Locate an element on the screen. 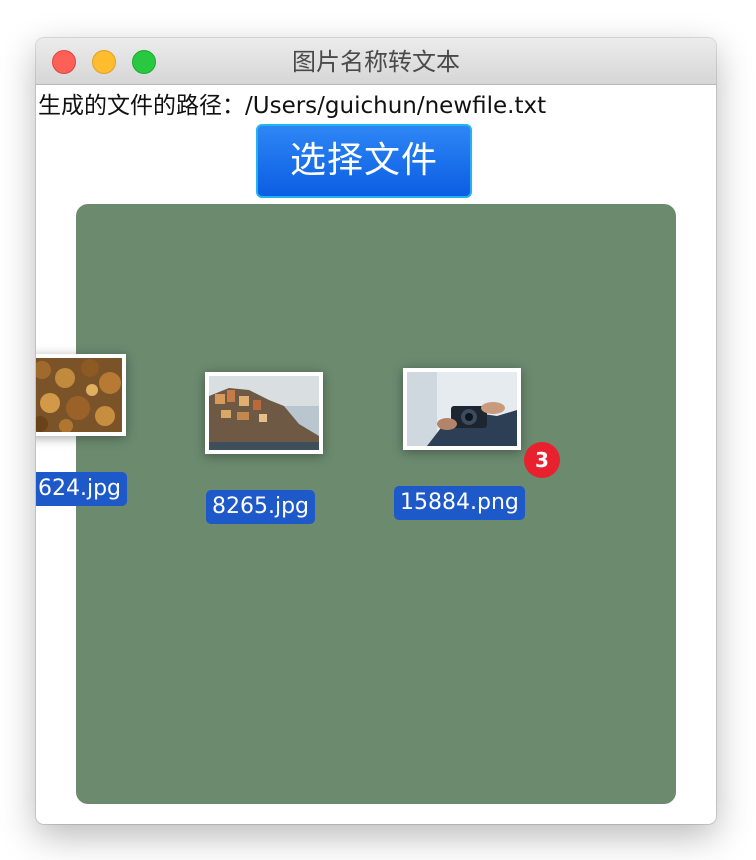 This screenshot has height=860, width=756. title-bar: 图片名称转文本 is located at coordinates (376, 61).